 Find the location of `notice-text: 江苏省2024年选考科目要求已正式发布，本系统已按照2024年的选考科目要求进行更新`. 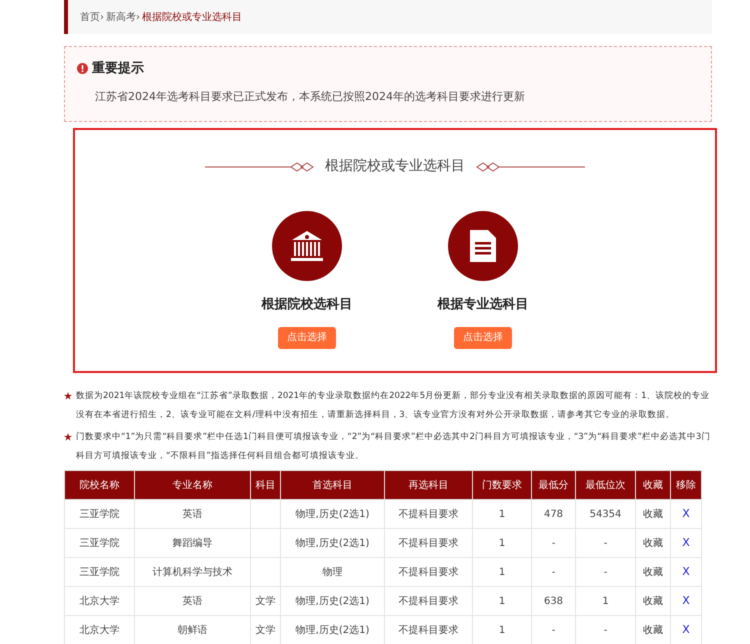

notice-text: 江苏省2024年选考科目要求已正式发布，本系统已按照2024年的选考科目要求进行更新 is located at coordinates (310, 96).